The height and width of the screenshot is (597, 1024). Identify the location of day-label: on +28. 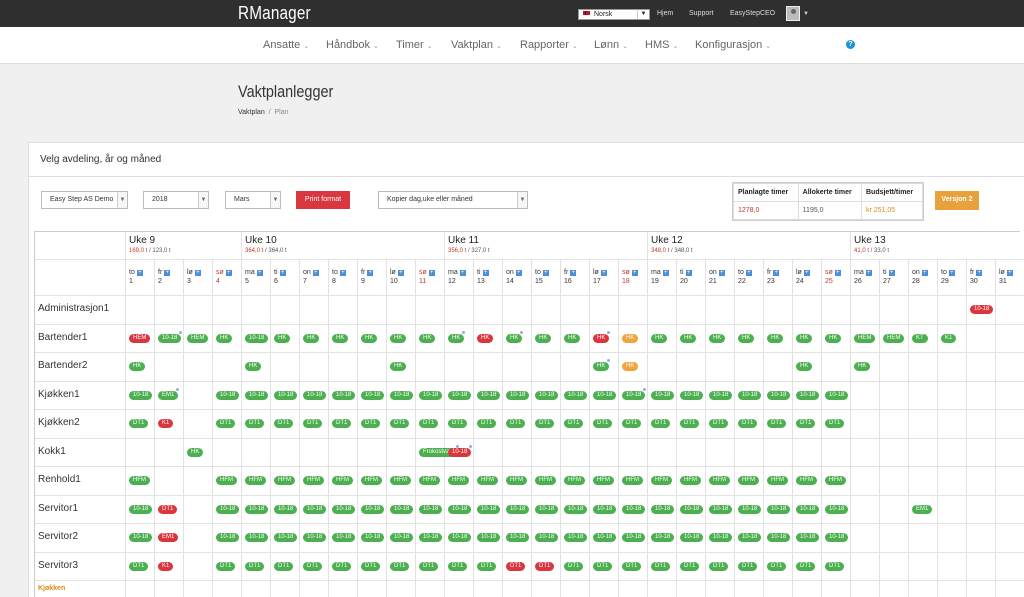
(920, 277).